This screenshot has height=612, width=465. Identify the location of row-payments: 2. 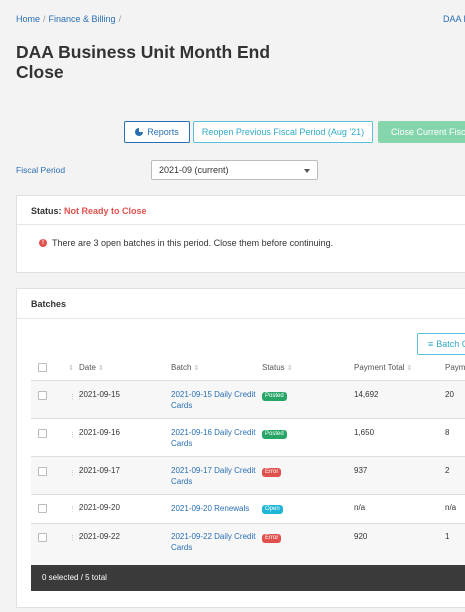
(447, 470).